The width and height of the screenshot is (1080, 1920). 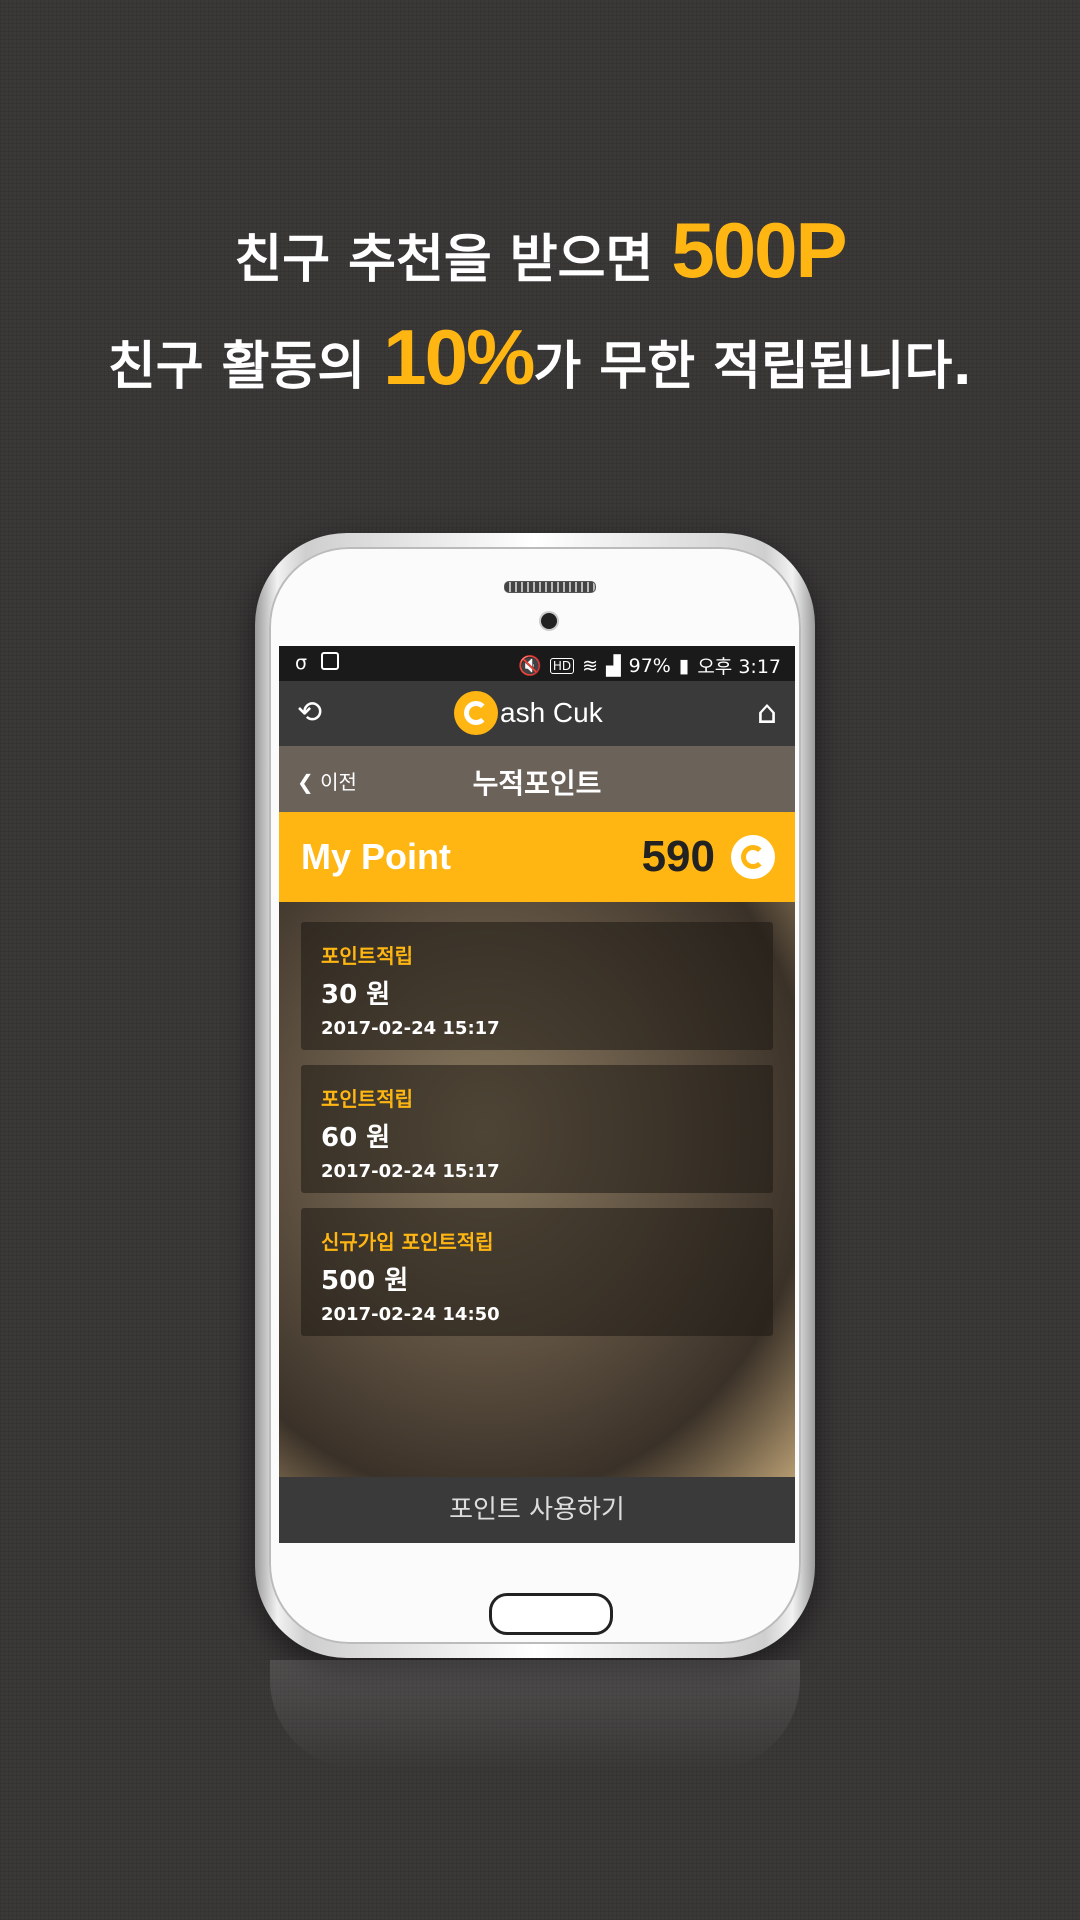 What do you see at coordinates (551, 712) in the screenshot?
I see `logo-text: ash Cuk` at bounding box center [551, 712].